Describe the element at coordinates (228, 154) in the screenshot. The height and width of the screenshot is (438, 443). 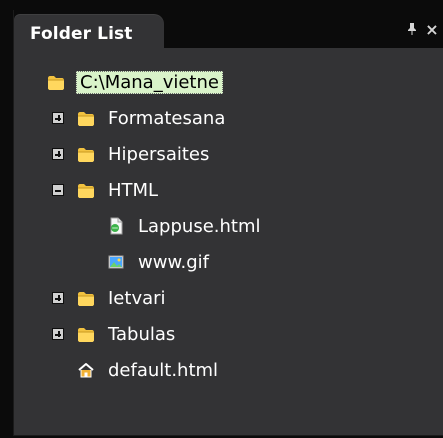
I see `tree-row: Hipersaites` at that location.